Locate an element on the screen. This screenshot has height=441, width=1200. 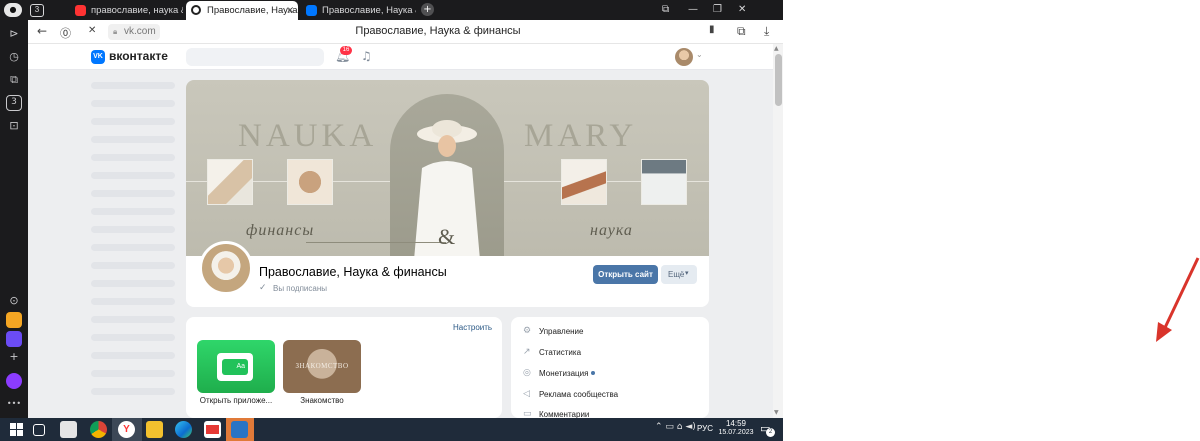
play-icon: ⊳ is located at coordinates (14, 34).